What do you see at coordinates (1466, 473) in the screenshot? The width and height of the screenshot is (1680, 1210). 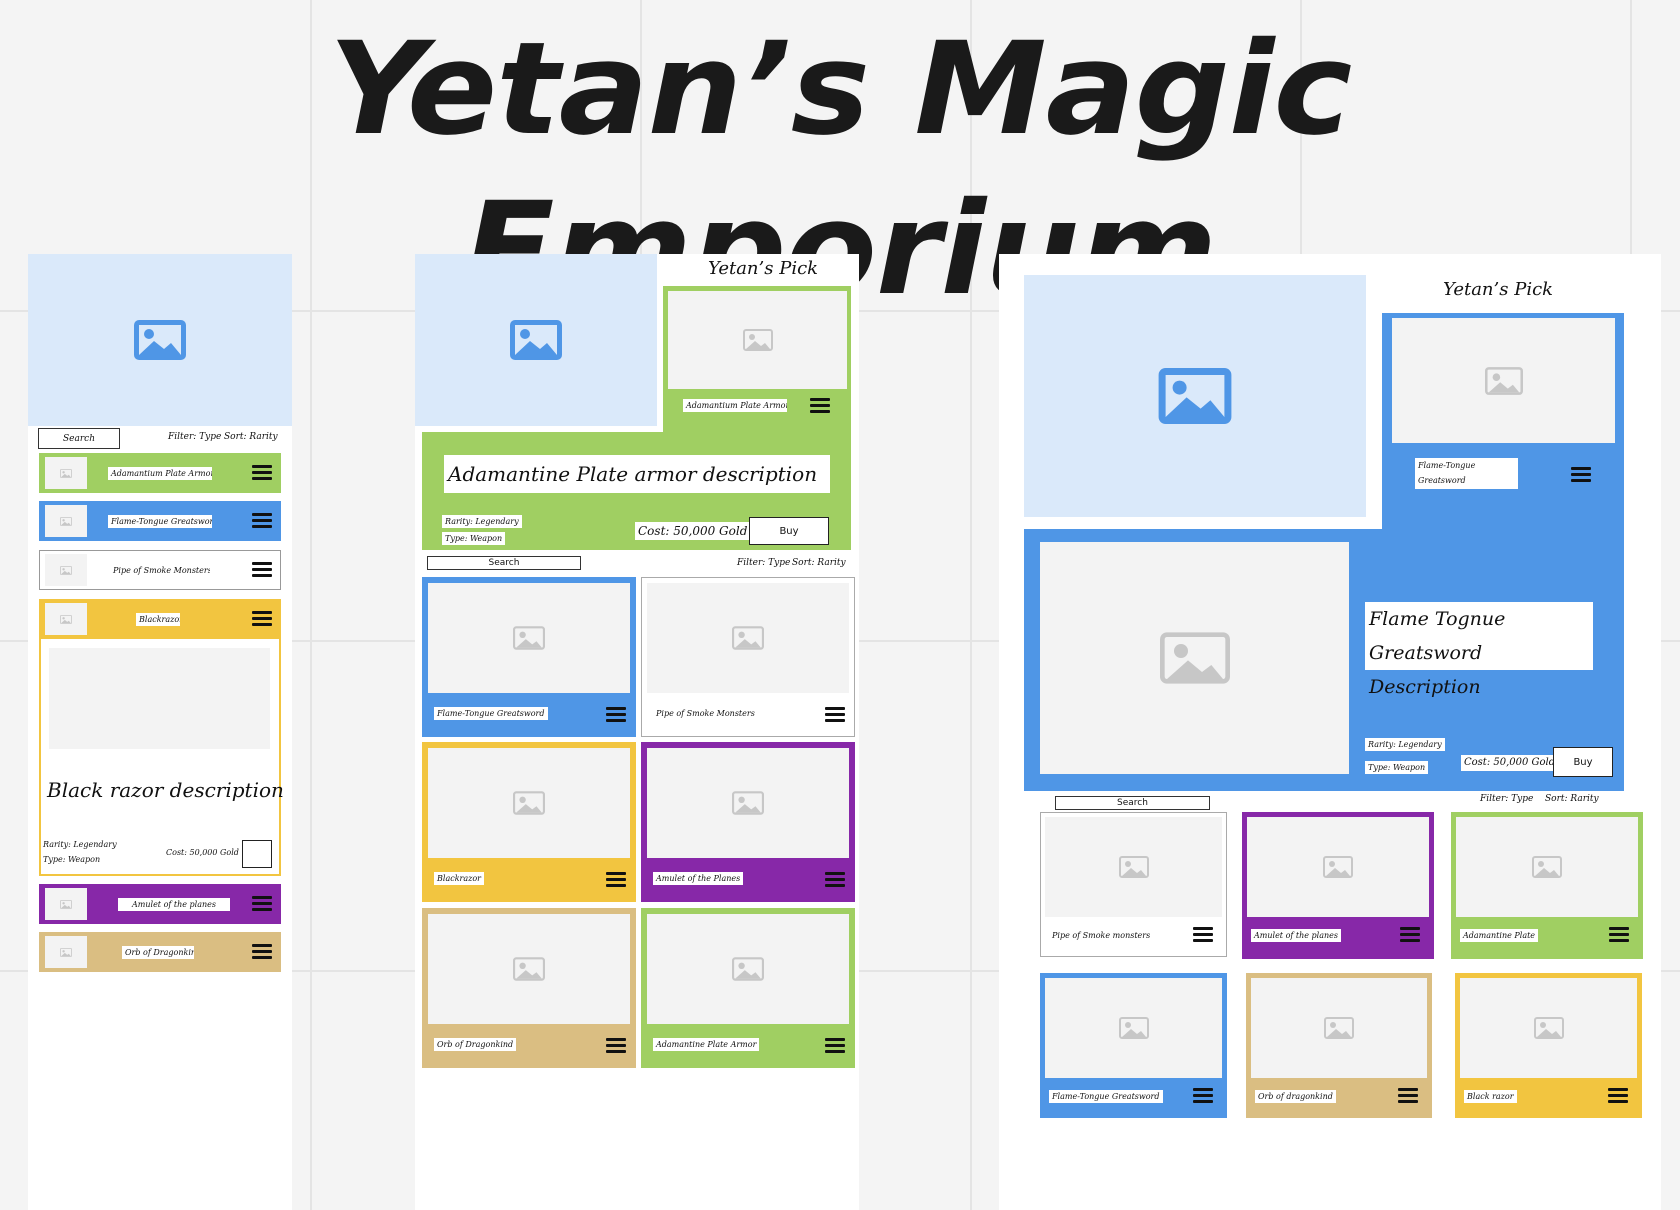 I see `desktop-pick-label: Flame-Tongue Greatsword` at bounding box center [1466, 473].